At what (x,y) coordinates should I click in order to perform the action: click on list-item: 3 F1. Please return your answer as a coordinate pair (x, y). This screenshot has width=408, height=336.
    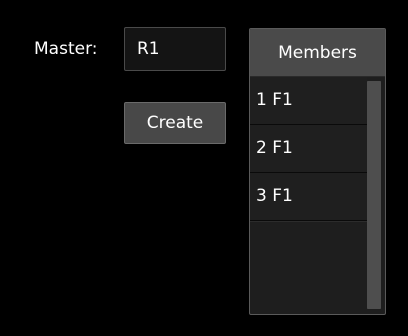
    Looking at the image, I should click on (308, 197).